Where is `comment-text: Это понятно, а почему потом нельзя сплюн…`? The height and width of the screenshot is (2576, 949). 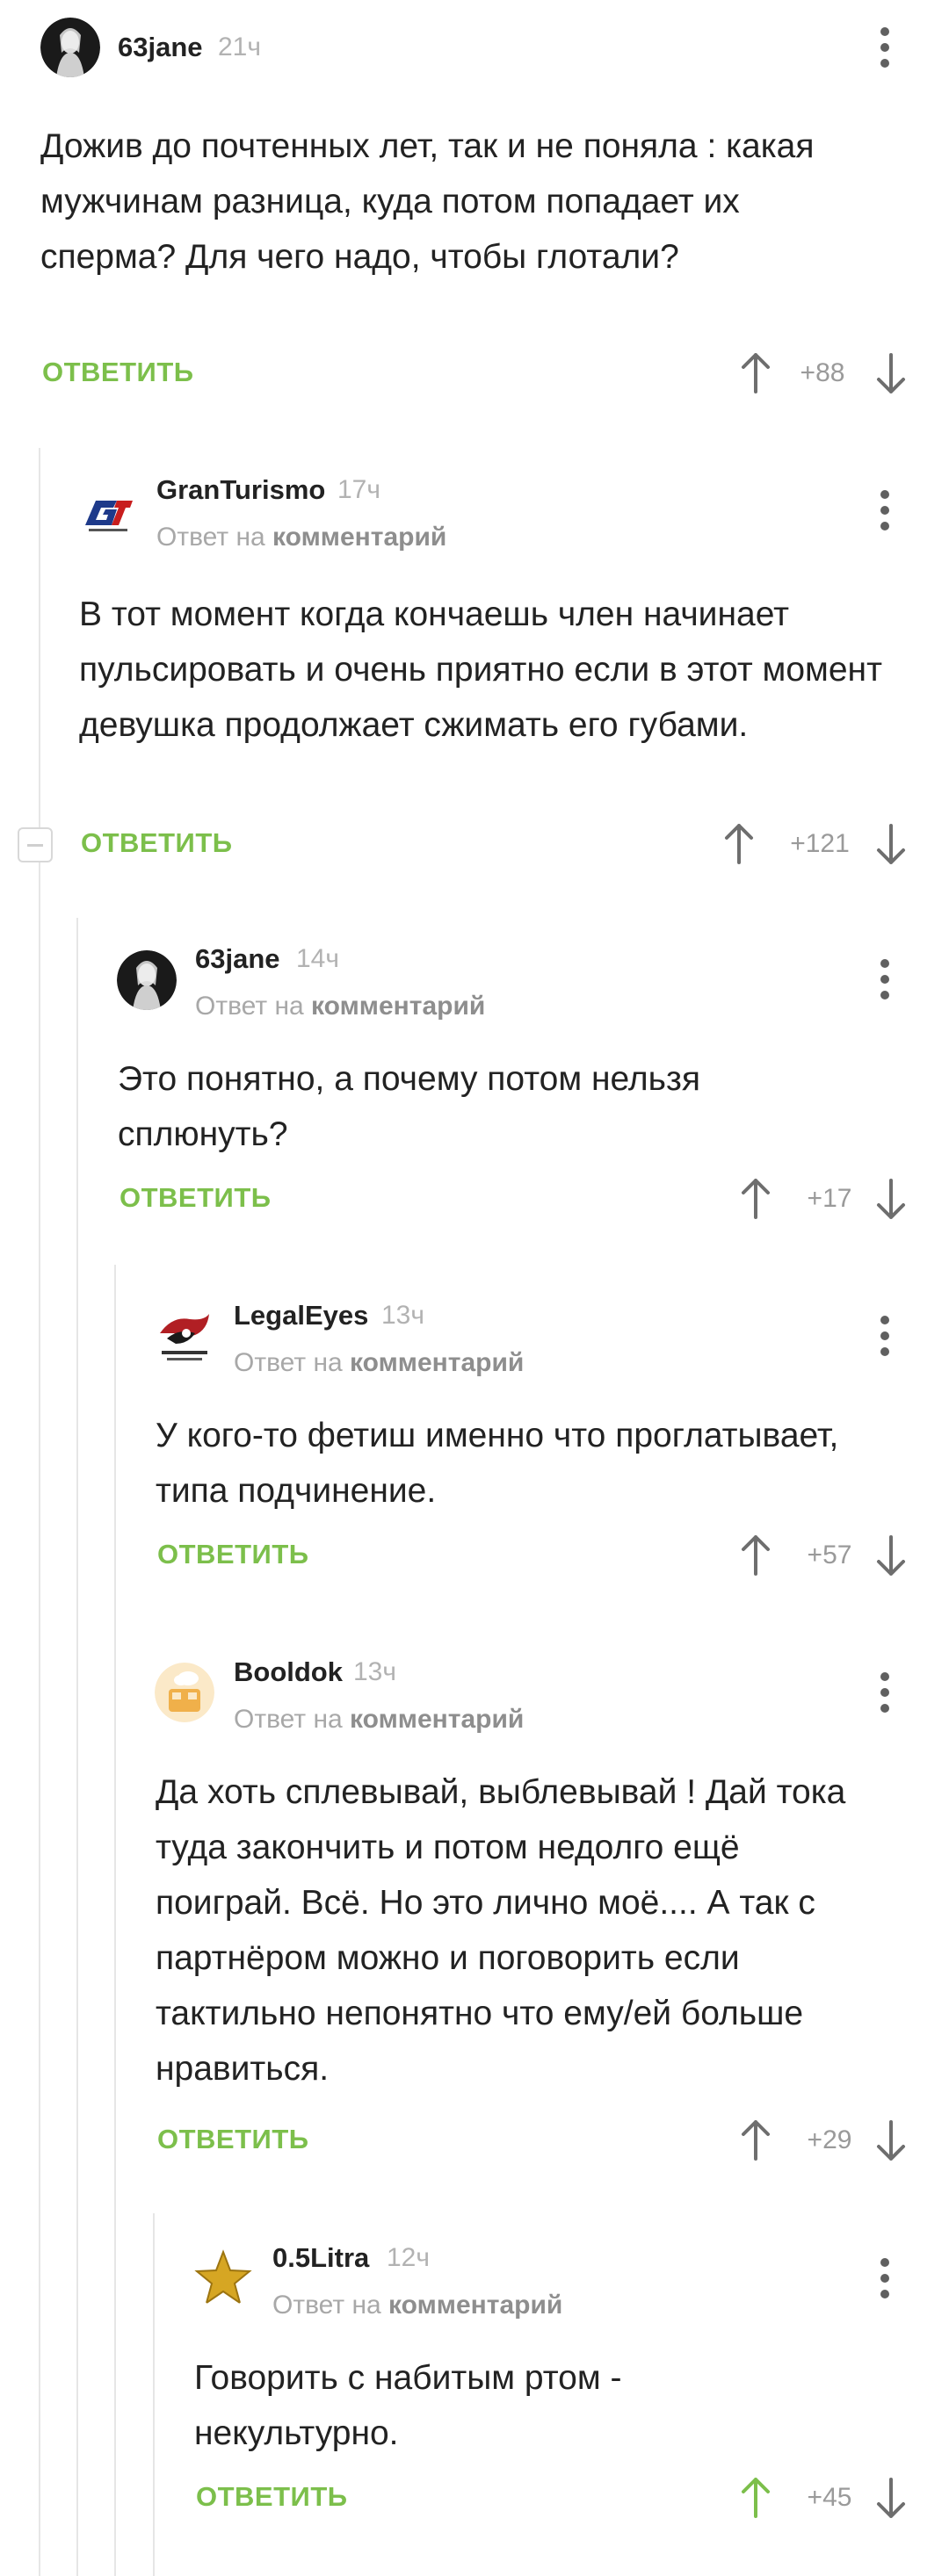 comment-text: Это понятно, а почему потом нельзя сплюн… is located at coordinates (409, 1106).